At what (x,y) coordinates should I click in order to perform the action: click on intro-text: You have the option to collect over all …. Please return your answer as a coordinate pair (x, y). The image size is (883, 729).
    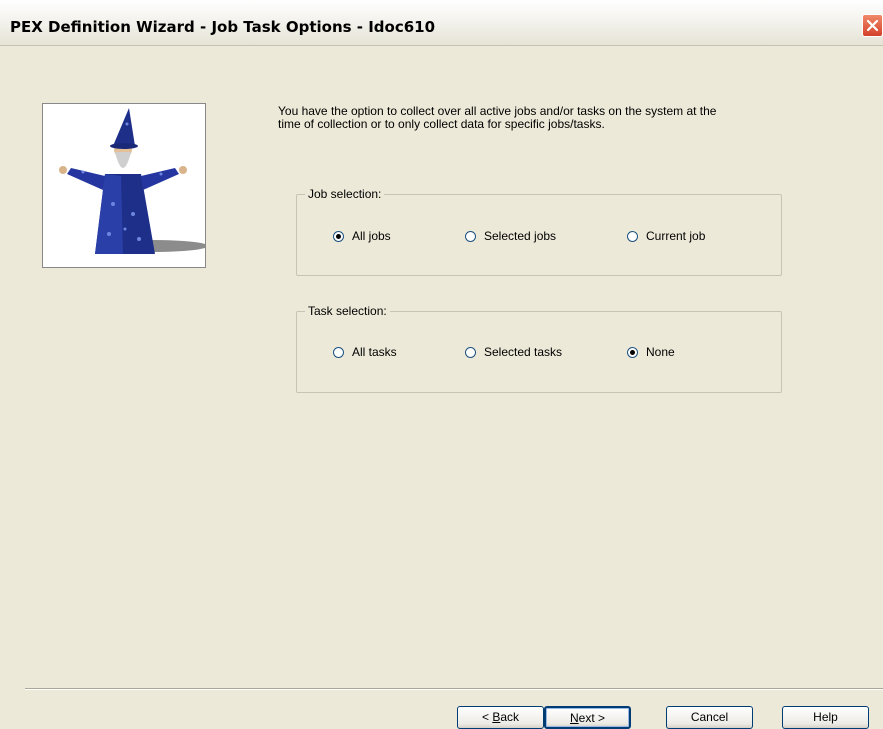
    Looking at the image, I should click on (497, 117).